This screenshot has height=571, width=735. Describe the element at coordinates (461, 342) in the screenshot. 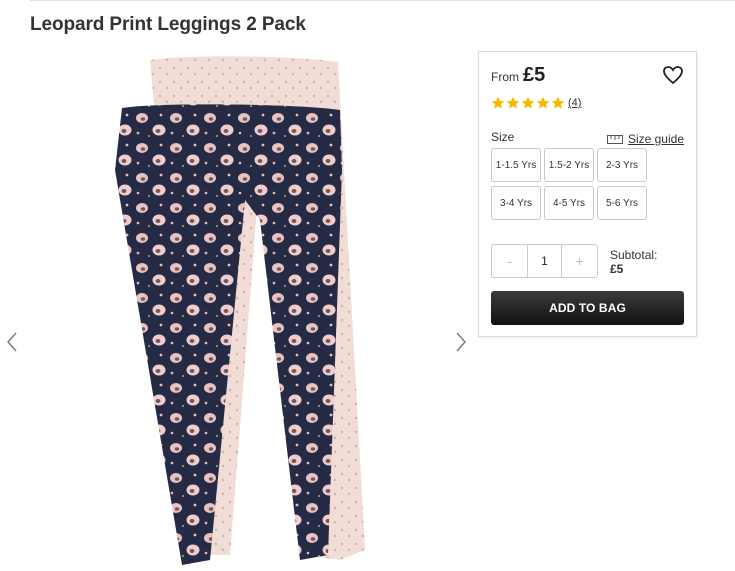

I see `chevron-right-icon` at that location.